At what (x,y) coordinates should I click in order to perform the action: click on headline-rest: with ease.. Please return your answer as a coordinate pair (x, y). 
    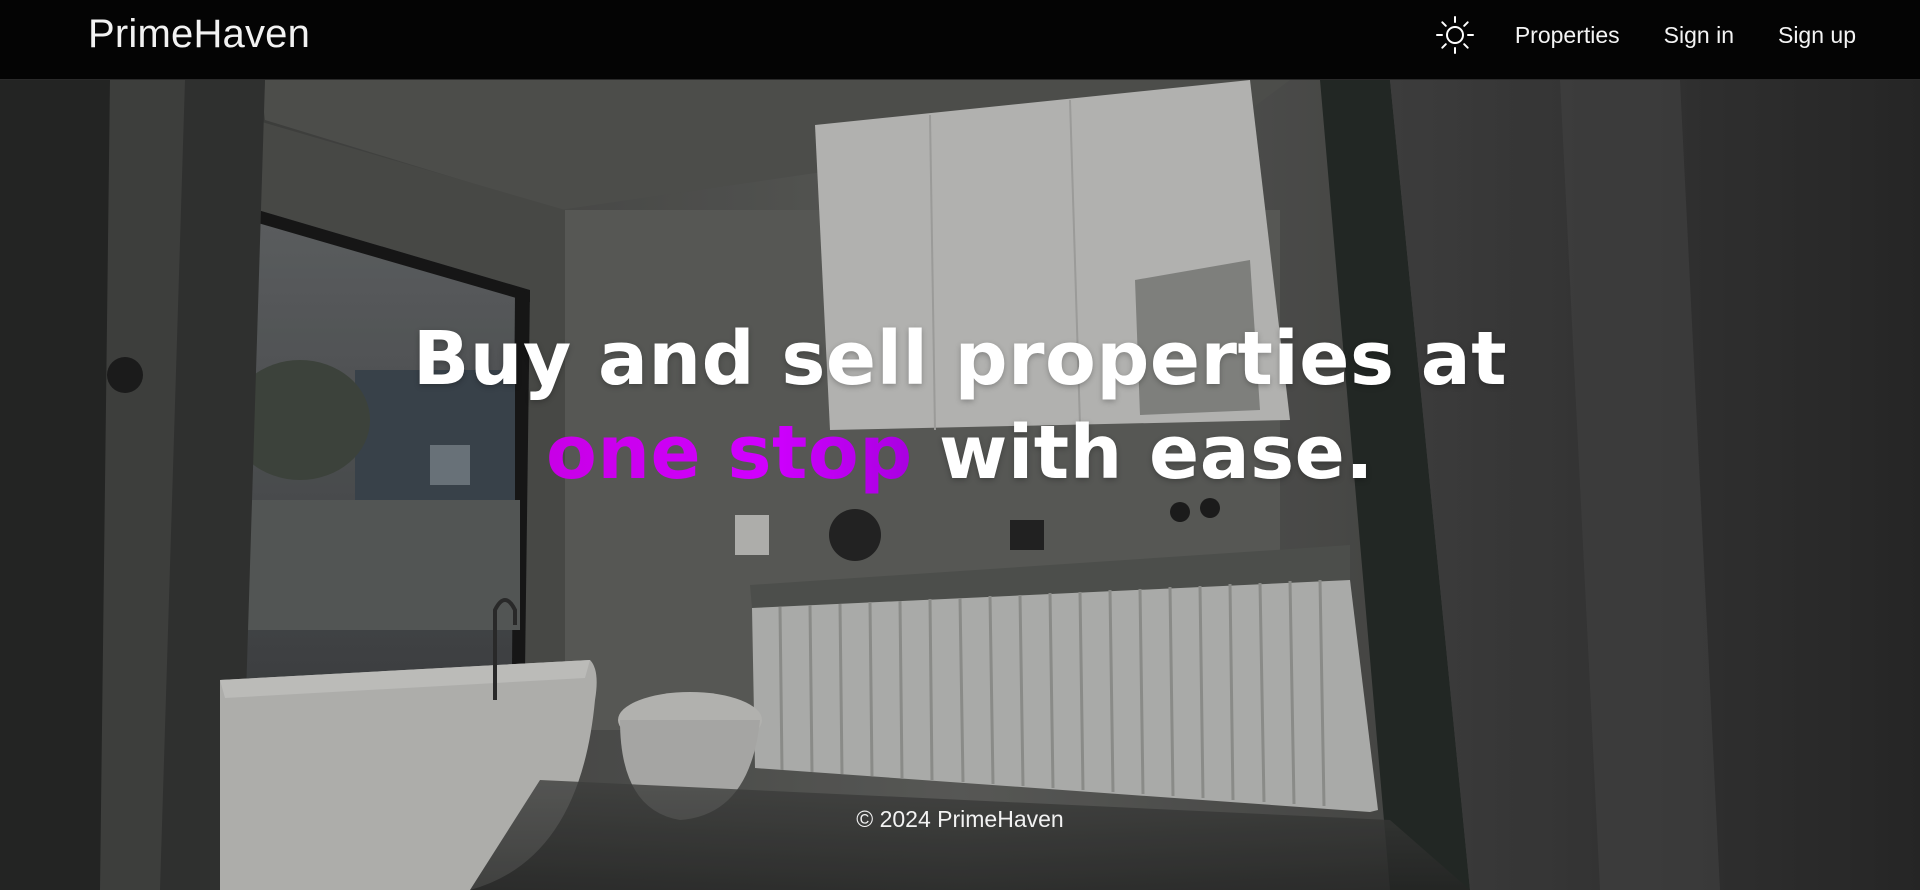
    Looking at the image, I should click on (1143, 453).